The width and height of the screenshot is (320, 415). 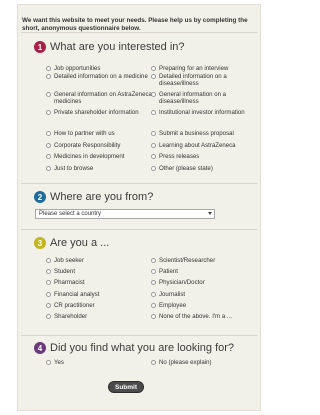 I want to click on radio-option-label: Student, so click(x=65, y=271).